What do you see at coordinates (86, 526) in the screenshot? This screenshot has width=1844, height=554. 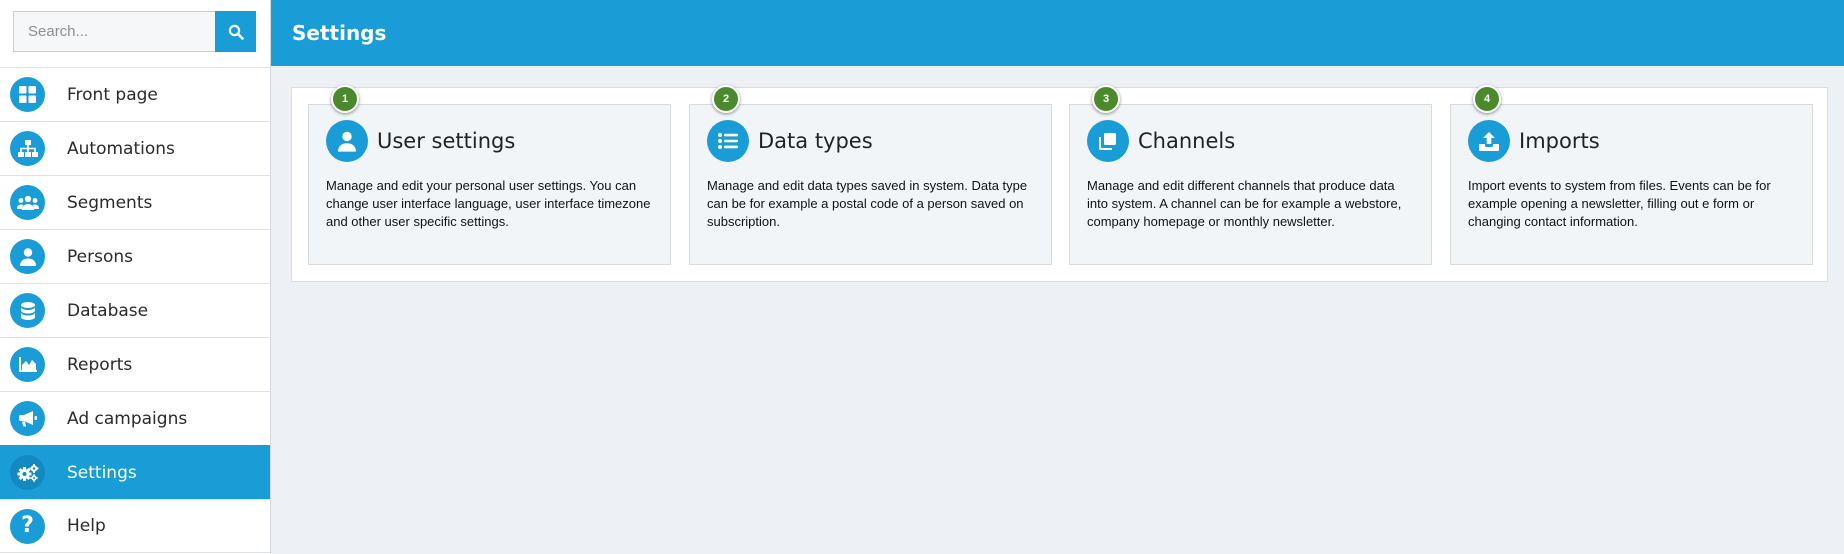 I see `sidebar-item-label: Help` at bounding box center [86, 526].